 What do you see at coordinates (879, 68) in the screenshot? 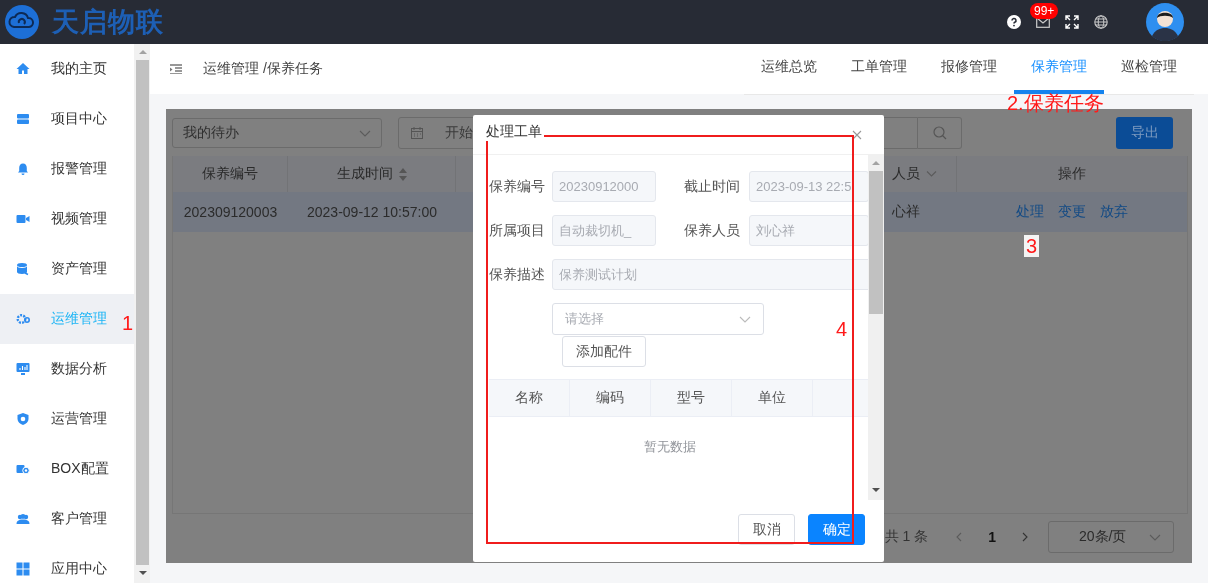
I see `tab: 工单管理` at bounding box center [879, 68].